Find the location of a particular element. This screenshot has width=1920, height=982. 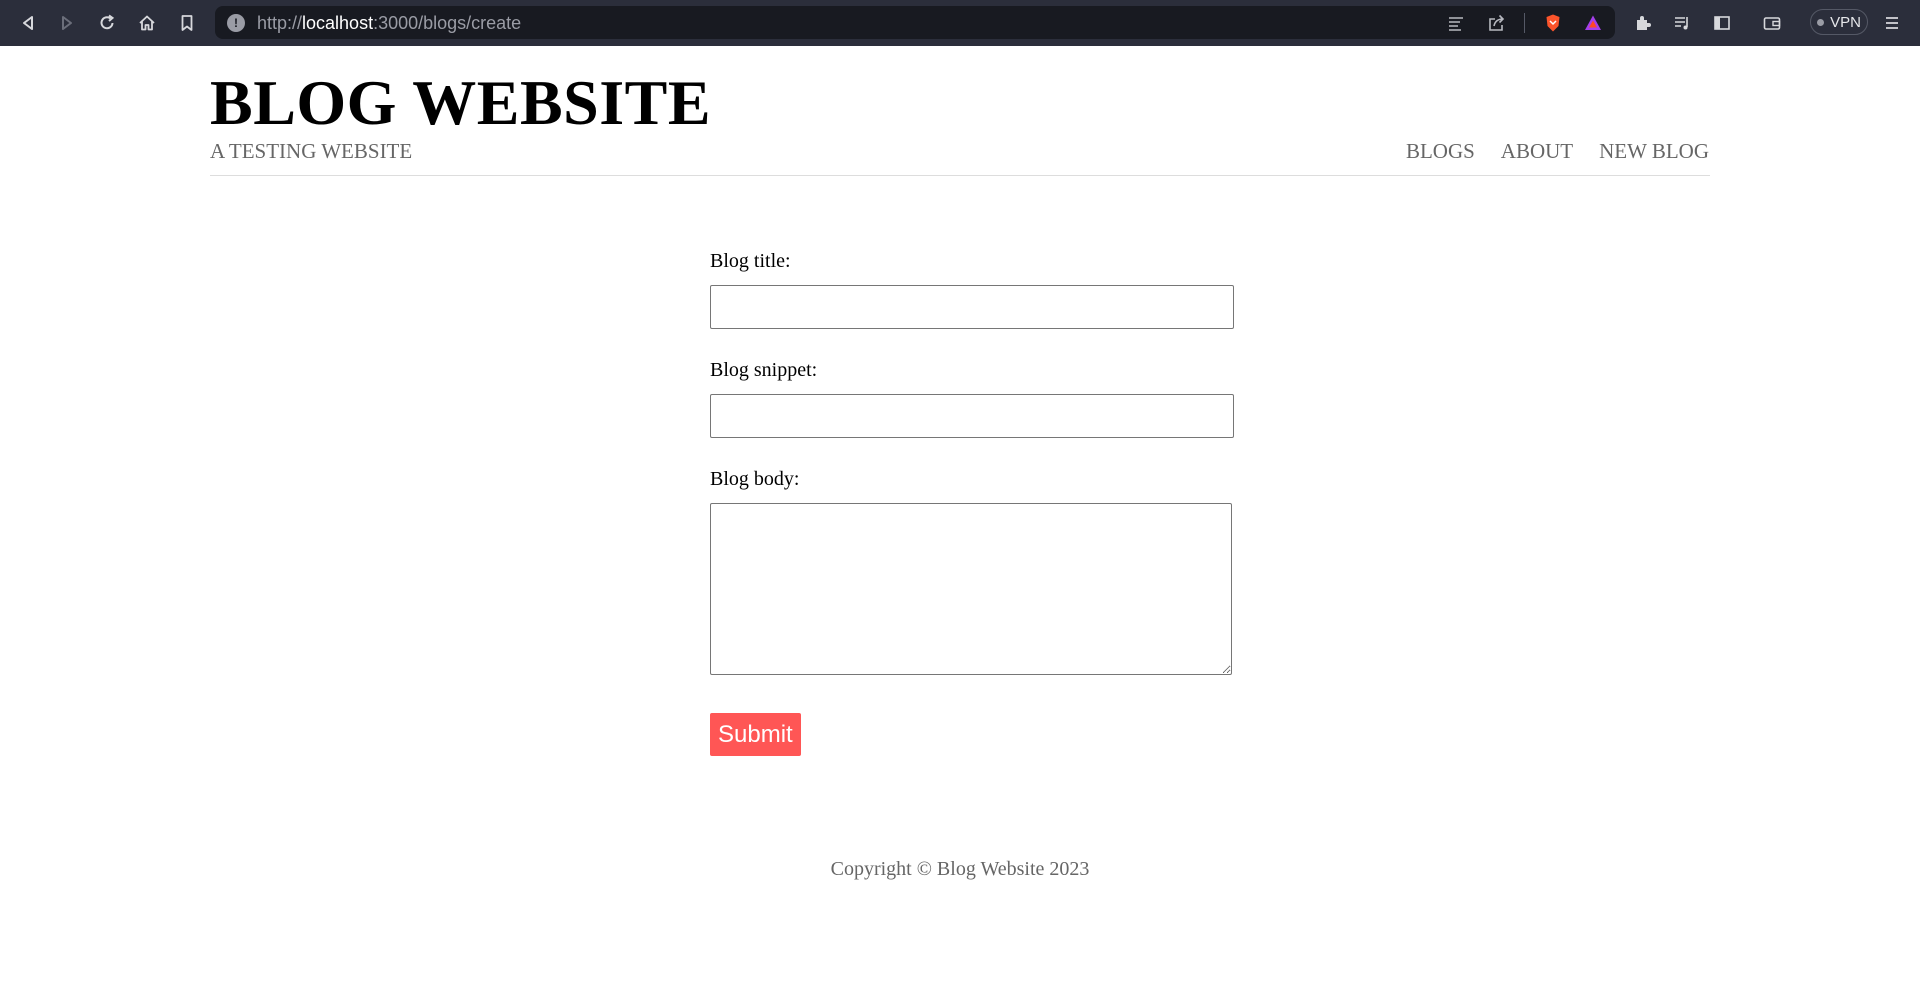

menu-icon is located at coordinates (1892, 23).